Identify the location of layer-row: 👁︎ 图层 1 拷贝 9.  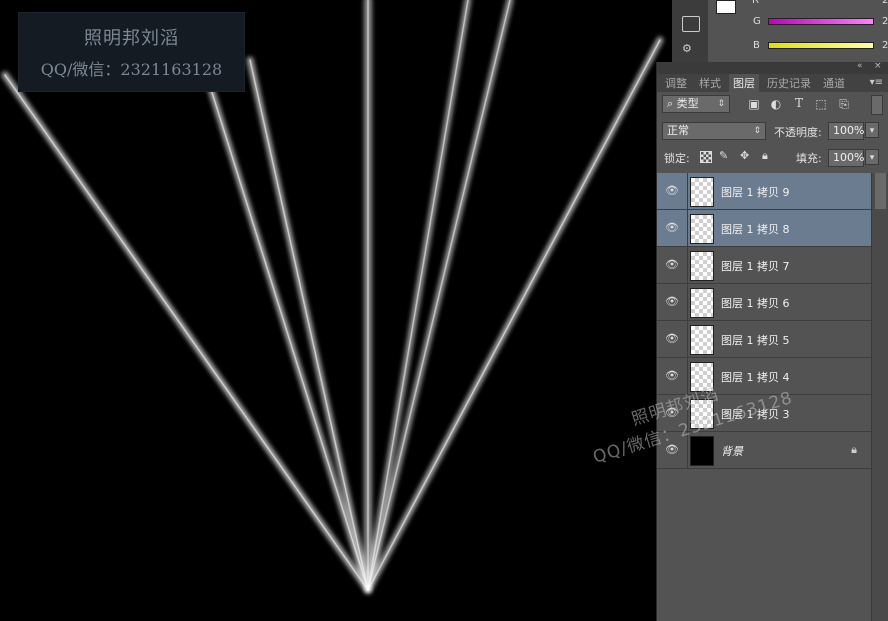
(764, 191).